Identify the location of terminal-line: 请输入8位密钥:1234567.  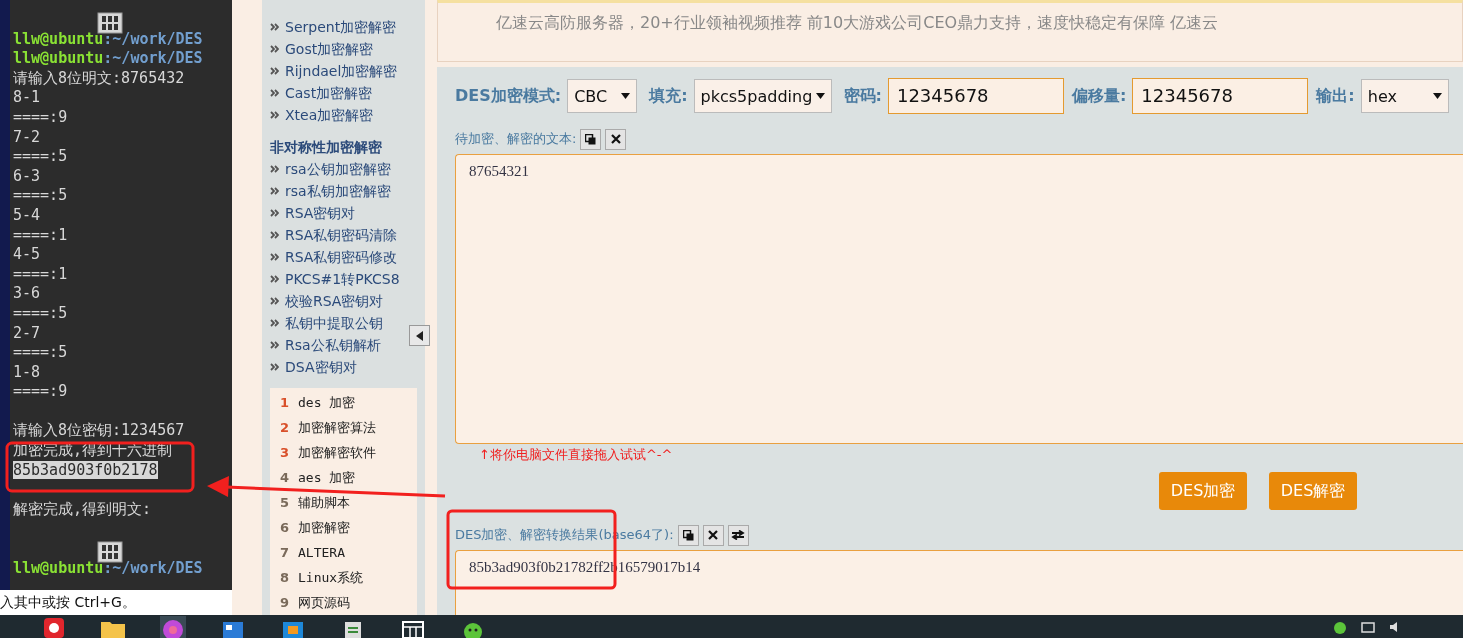
(99, 430).